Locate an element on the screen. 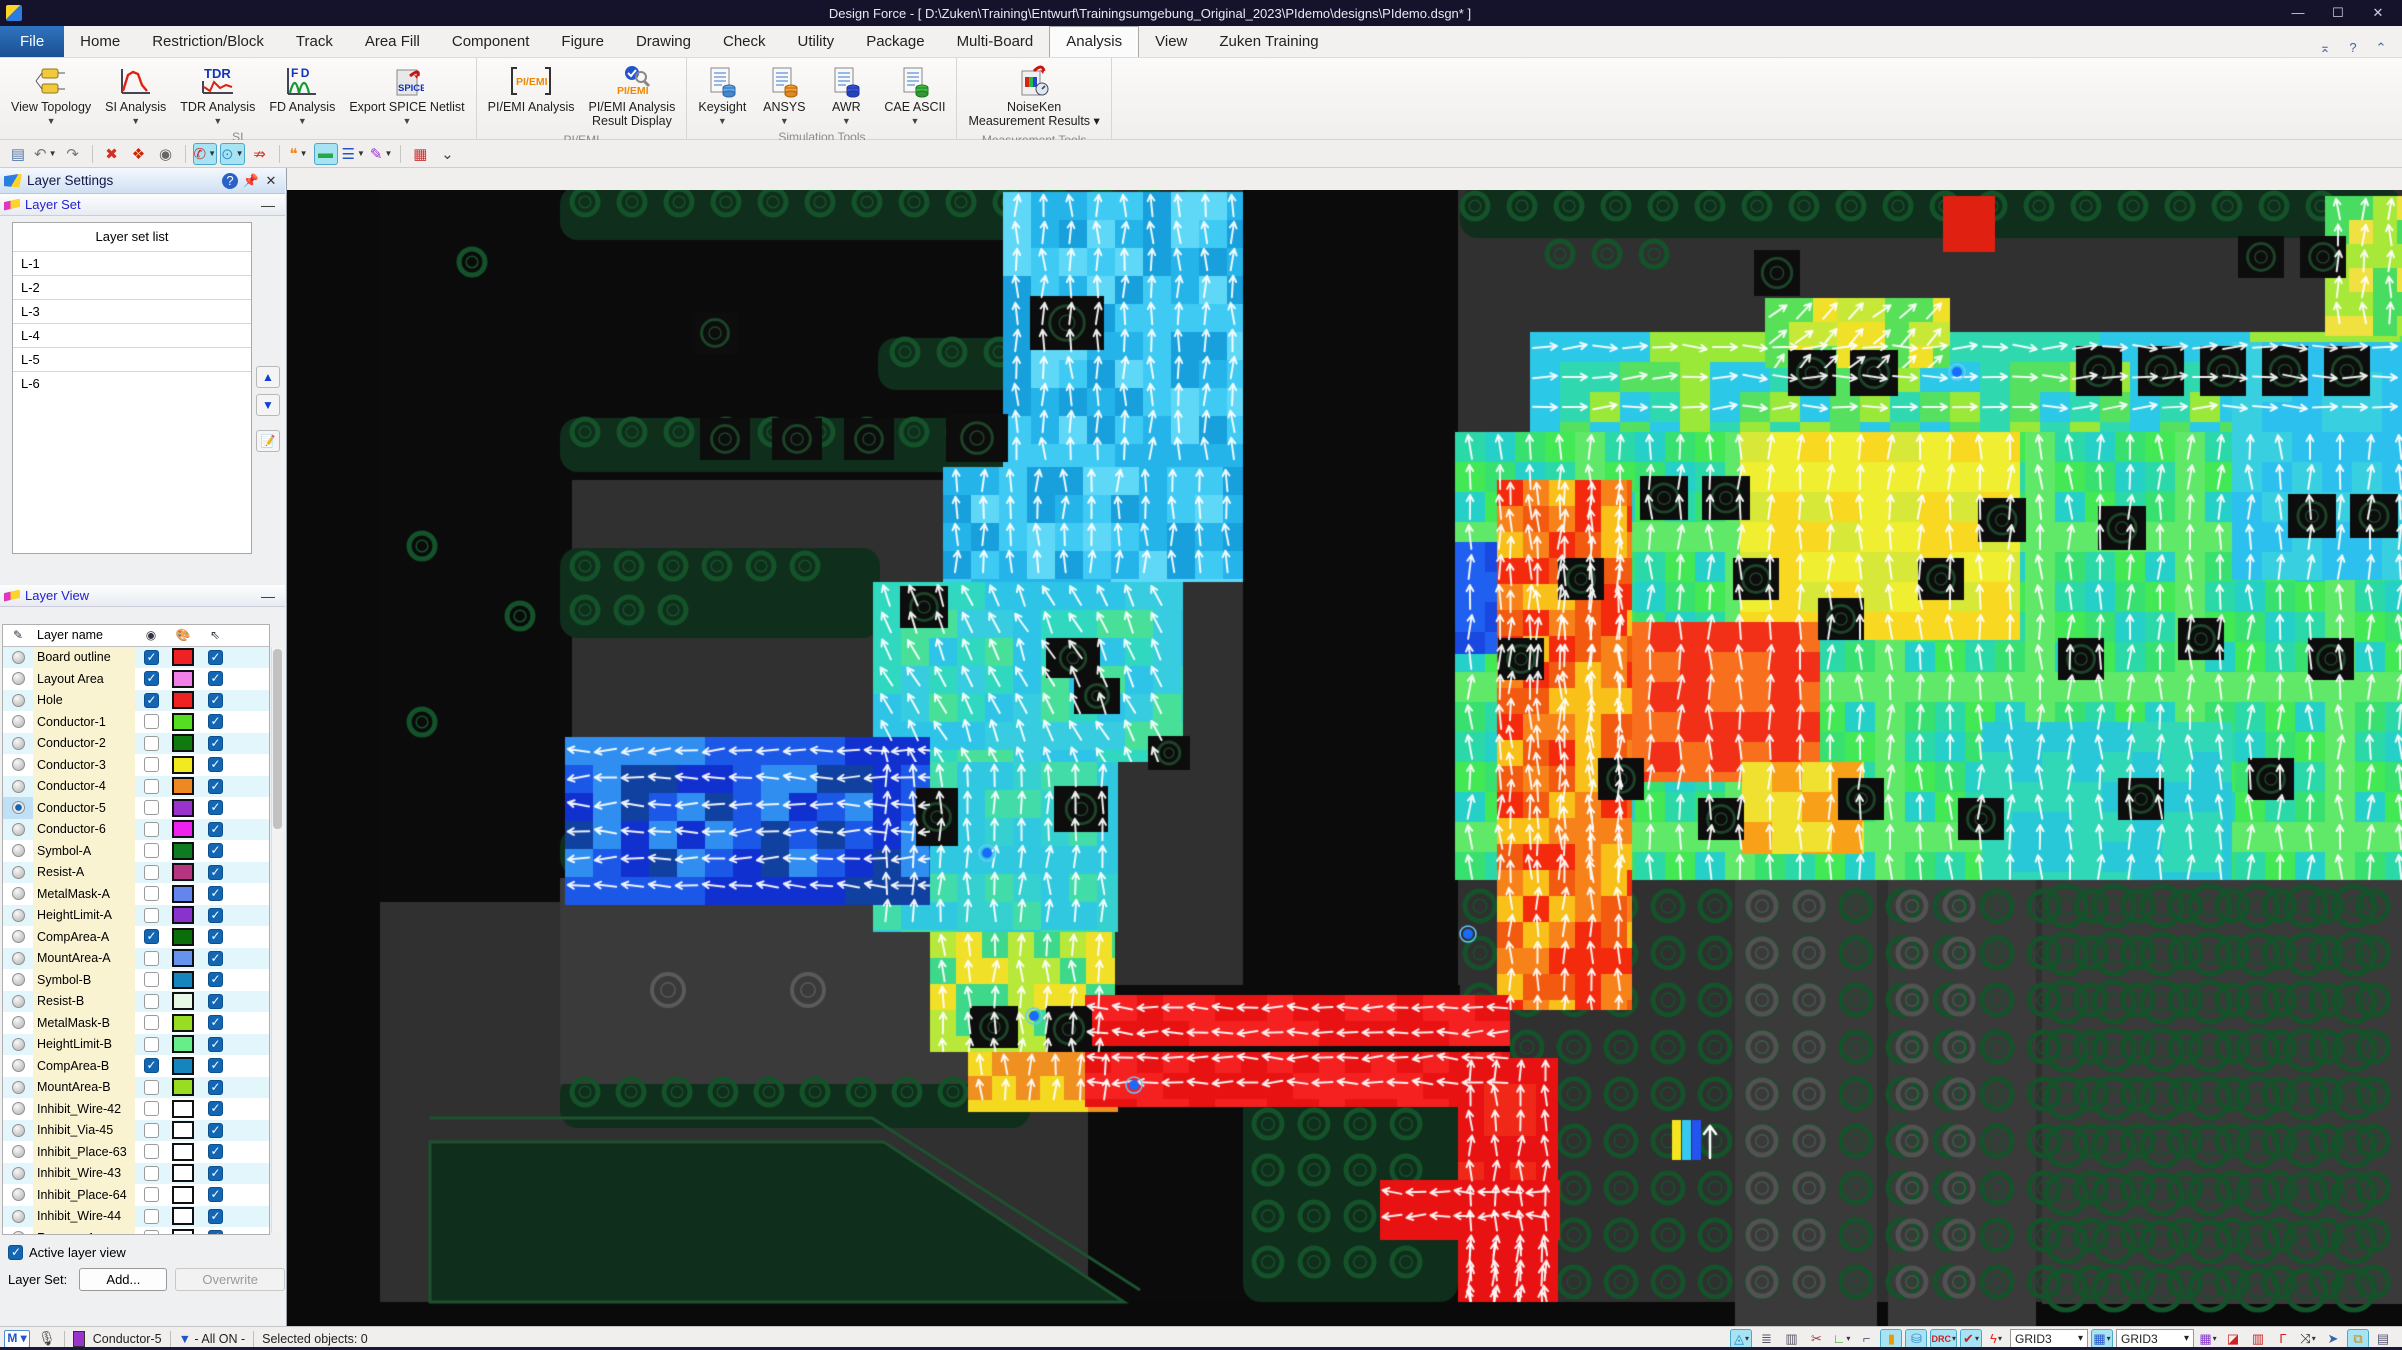  layer-row-mountarea-b: MountArea-B is located at coordinates (136, 1087).